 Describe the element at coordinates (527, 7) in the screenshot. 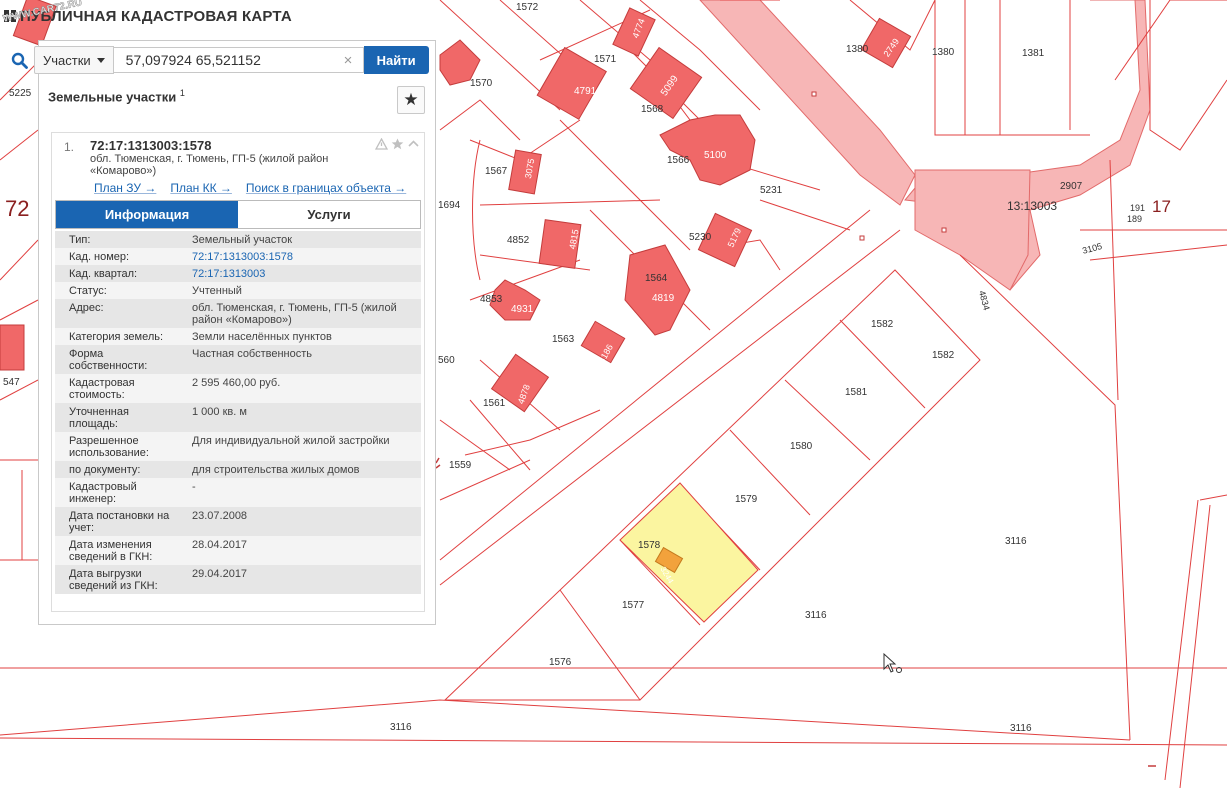

I see `map-label: 1572` at that location.